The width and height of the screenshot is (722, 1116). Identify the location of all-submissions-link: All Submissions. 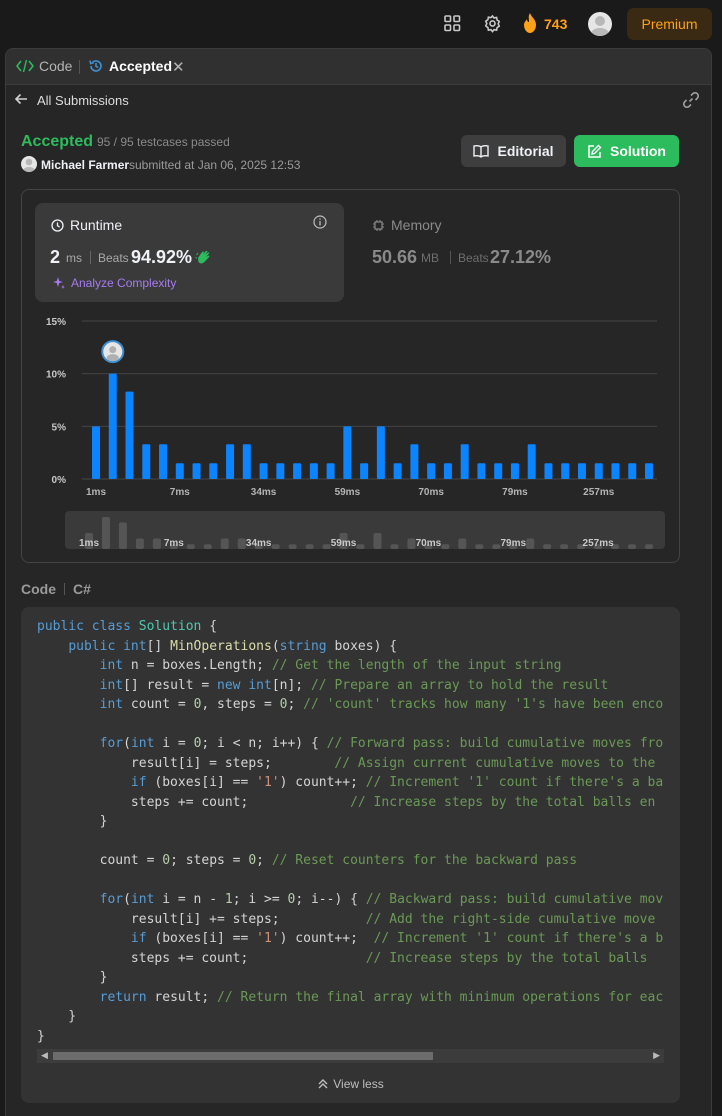
(83, 100).